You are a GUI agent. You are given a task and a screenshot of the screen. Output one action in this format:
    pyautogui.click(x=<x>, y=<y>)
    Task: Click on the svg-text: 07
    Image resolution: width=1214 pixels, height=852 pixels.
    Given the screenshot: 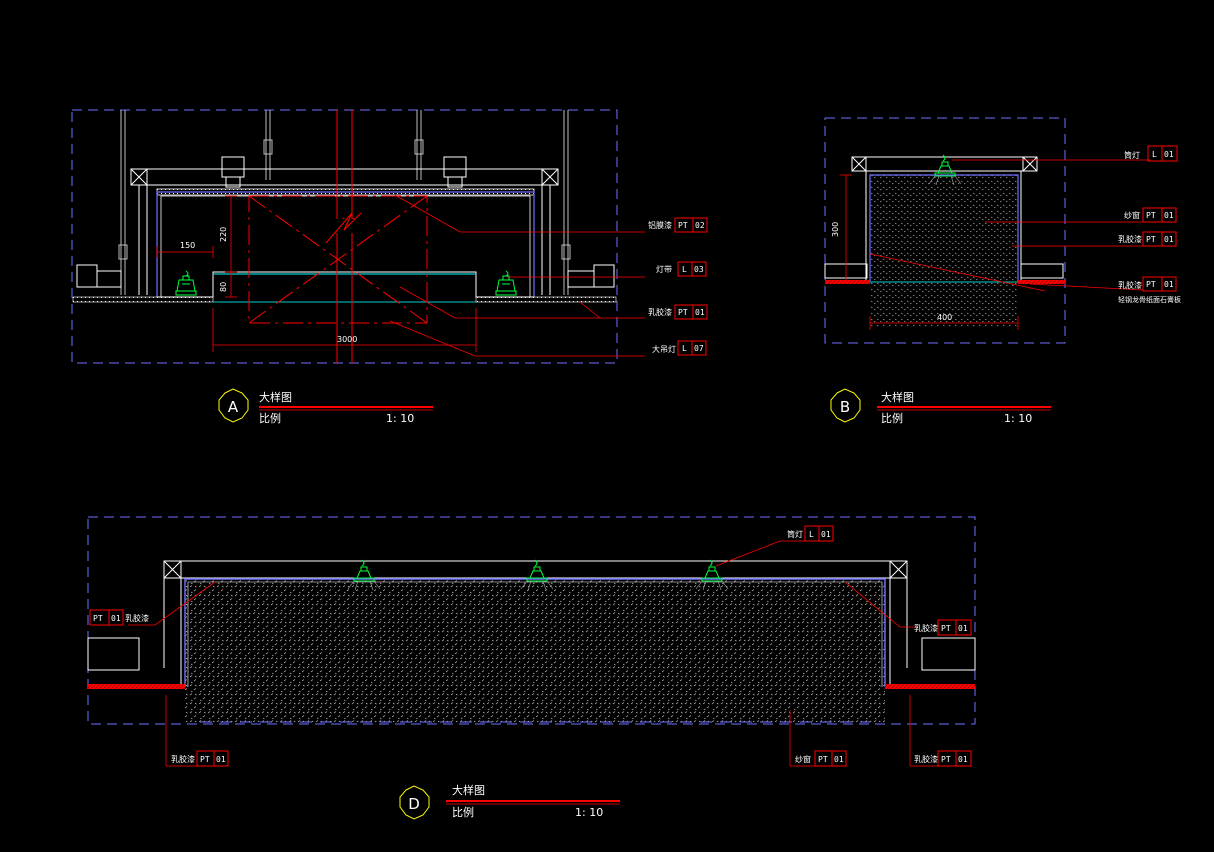 What is the action you would take?
    pyautogui.click(x=699, y=348)
    